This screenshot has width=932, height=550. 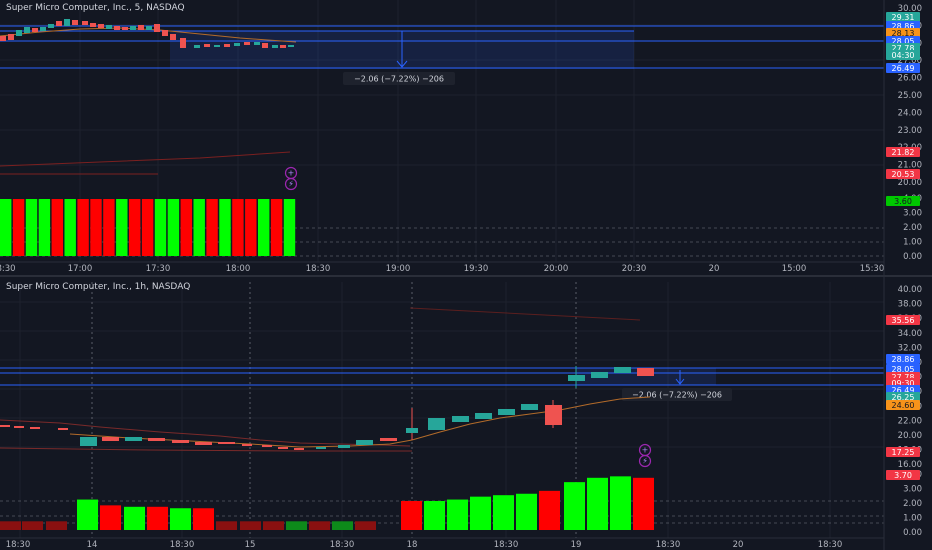 I want to click on price-tag-label: 20.53, so click(x=903, y=174).